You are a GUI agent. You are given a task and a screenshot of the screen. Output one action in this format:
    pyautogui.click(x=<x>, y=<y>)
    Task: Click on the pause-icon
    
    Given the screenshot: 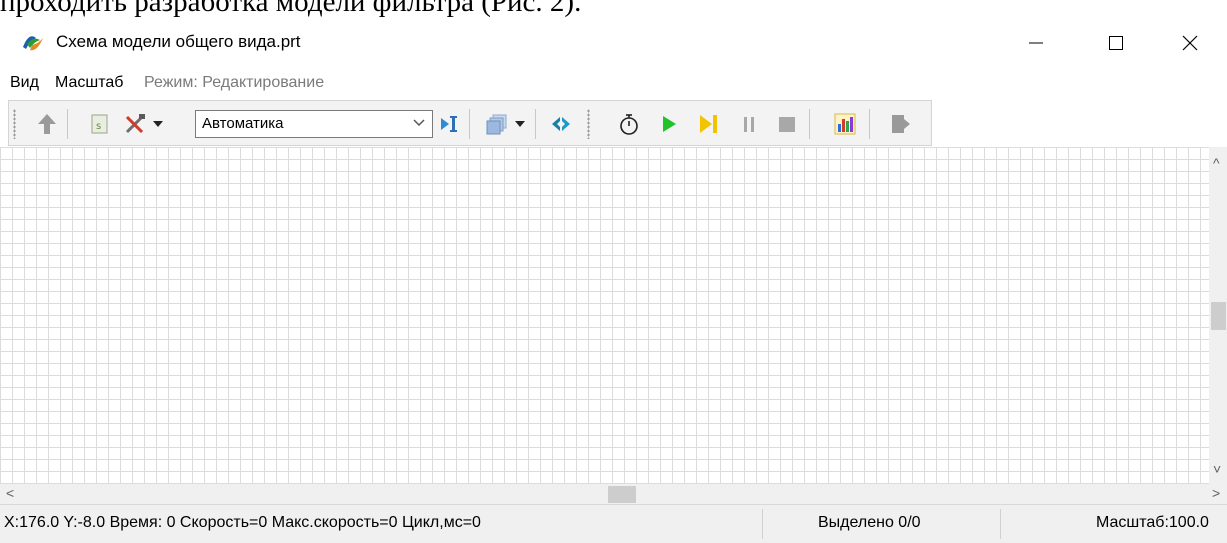 What is the action you would take?
    pyautogui.click(x=749, y=124)
    